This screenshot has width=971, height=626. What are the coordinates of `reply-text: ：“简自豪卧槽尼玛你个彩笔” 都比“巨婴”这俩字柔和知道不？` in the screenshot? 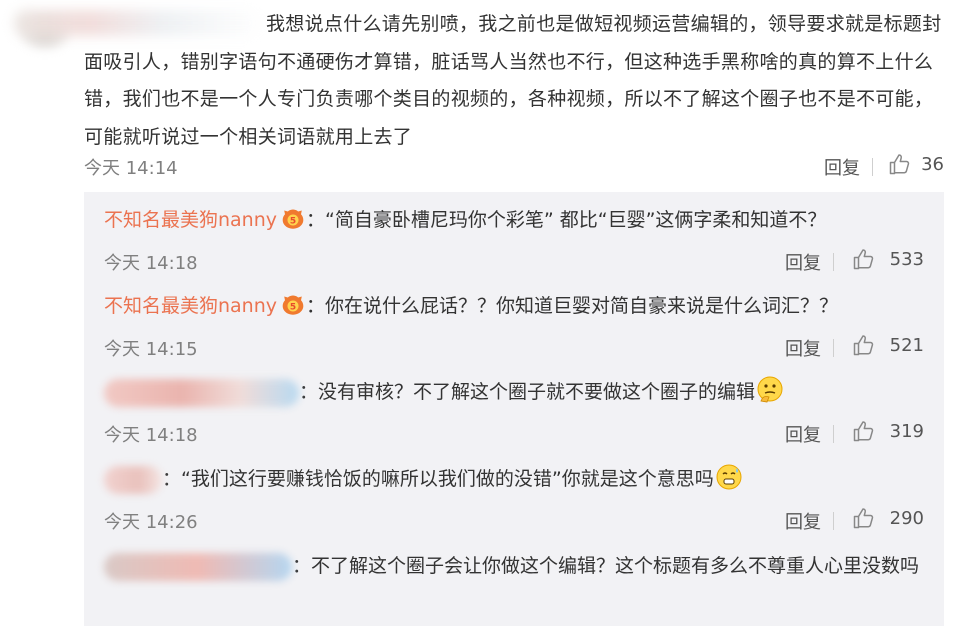 It's located at (566, 220).